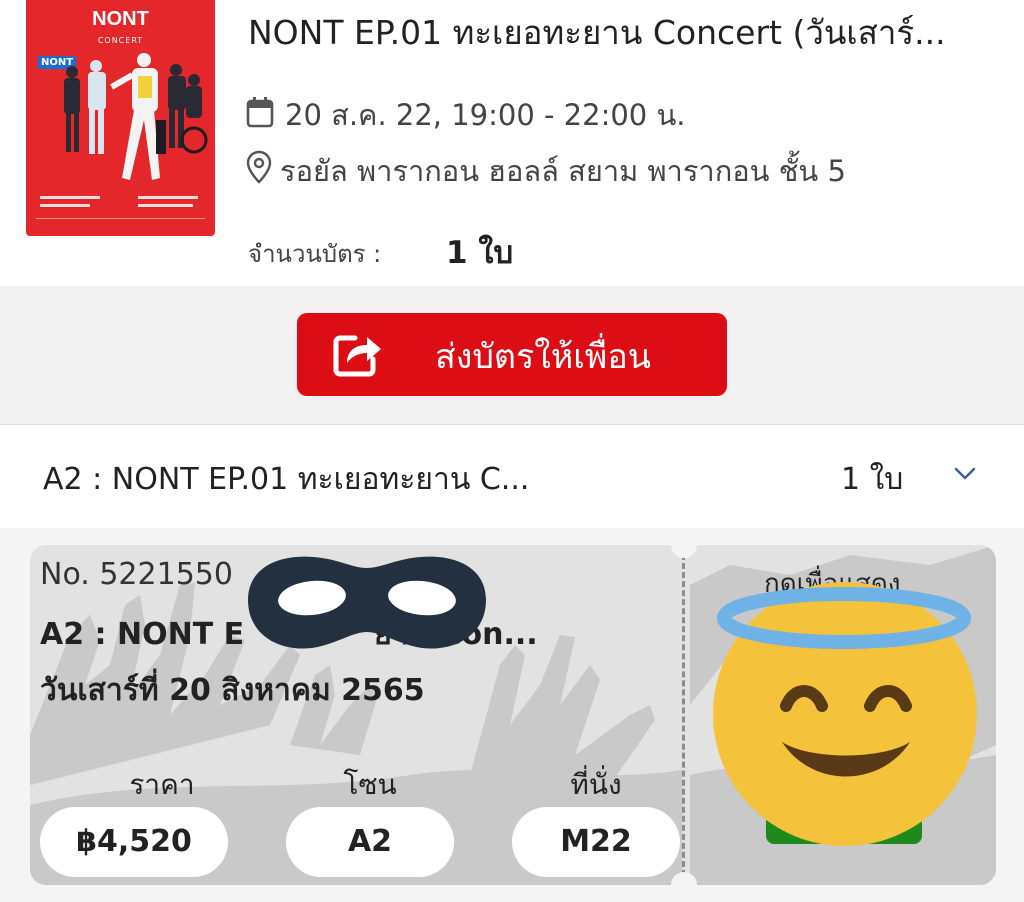 Image resolution: width=1024 pixels, height=902 pixels. I want to click on price-label: ราคา, so click(162, 784).